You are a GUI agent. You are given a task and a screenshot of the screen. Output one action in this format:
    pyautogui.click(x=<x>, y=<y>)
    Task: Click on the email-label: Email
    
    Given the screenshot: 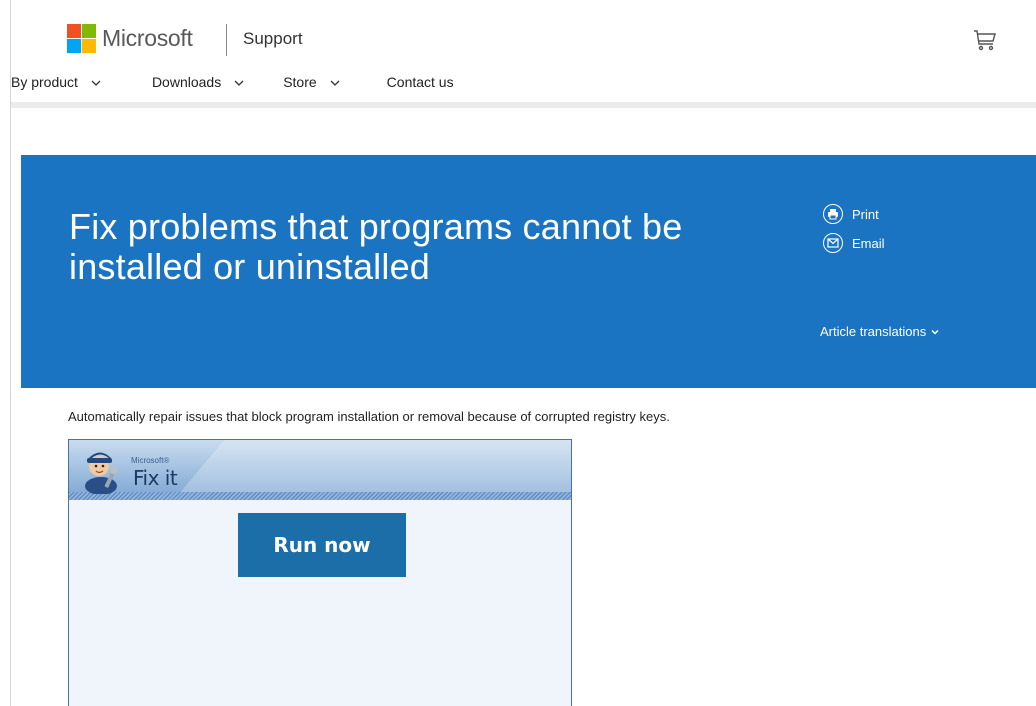 What is the action you would take?
    pyautogui.click(x=868, y=243)
    